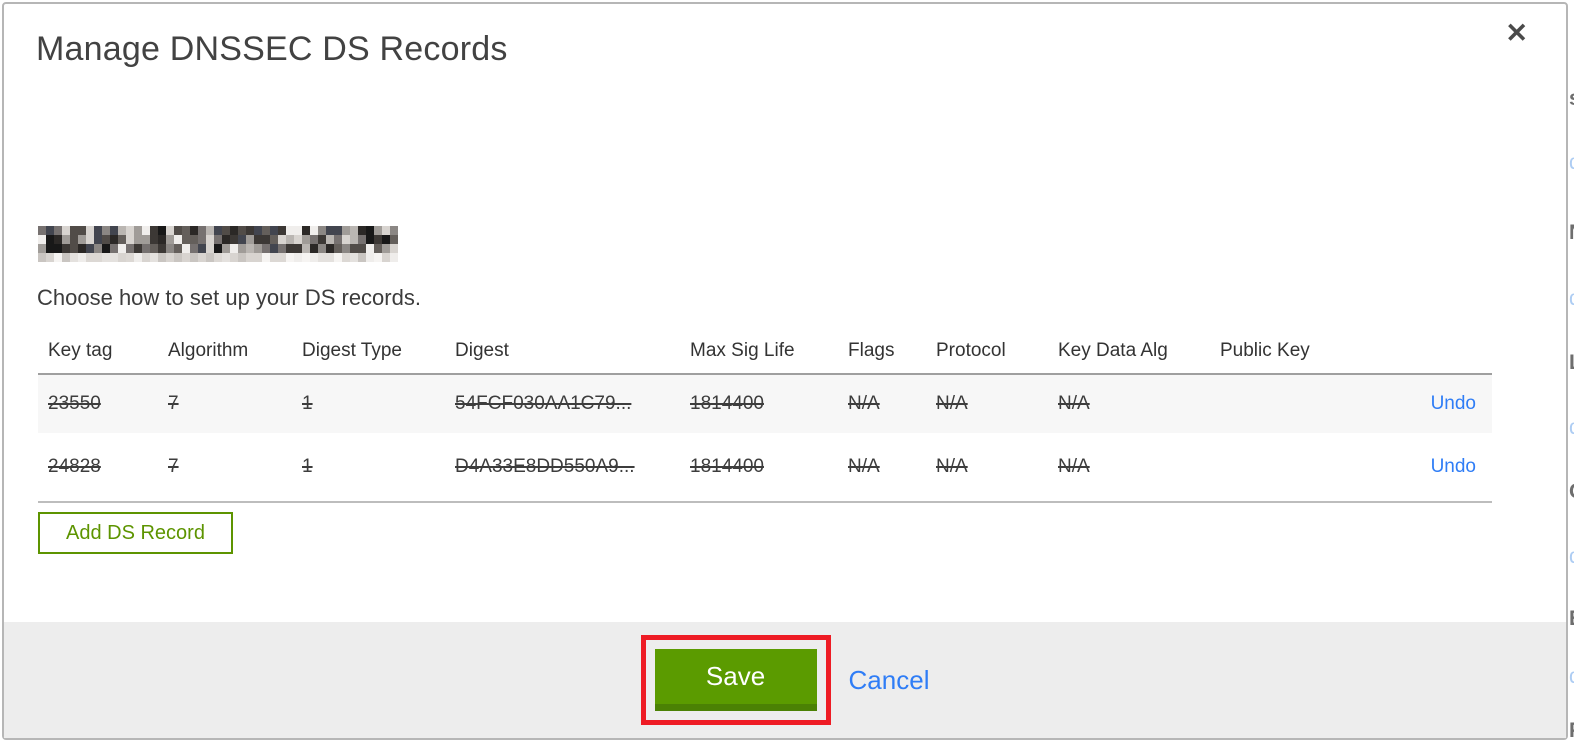 Image resolution: width=1574 pixels, height=746 pixels. What do you see at coordinates (208, 350) in the screenshot?
I see `column-header: Algorithm` at bounding box center [208, 350].